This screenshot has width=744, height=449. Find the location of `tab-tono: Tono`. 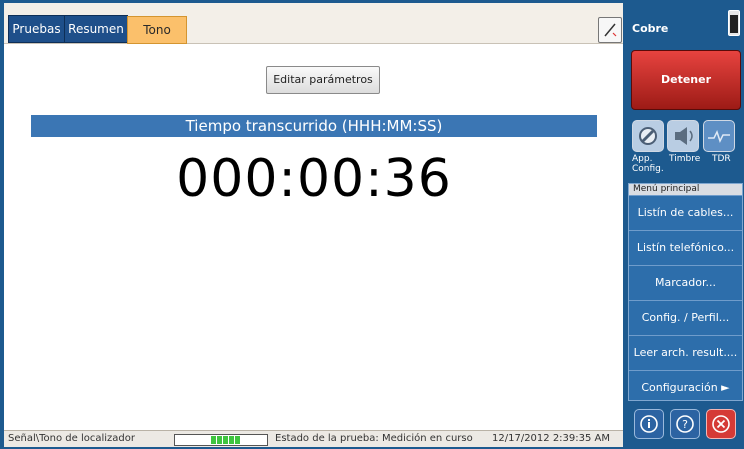

tab-tono: Tono is located at coordinates (157, 30).